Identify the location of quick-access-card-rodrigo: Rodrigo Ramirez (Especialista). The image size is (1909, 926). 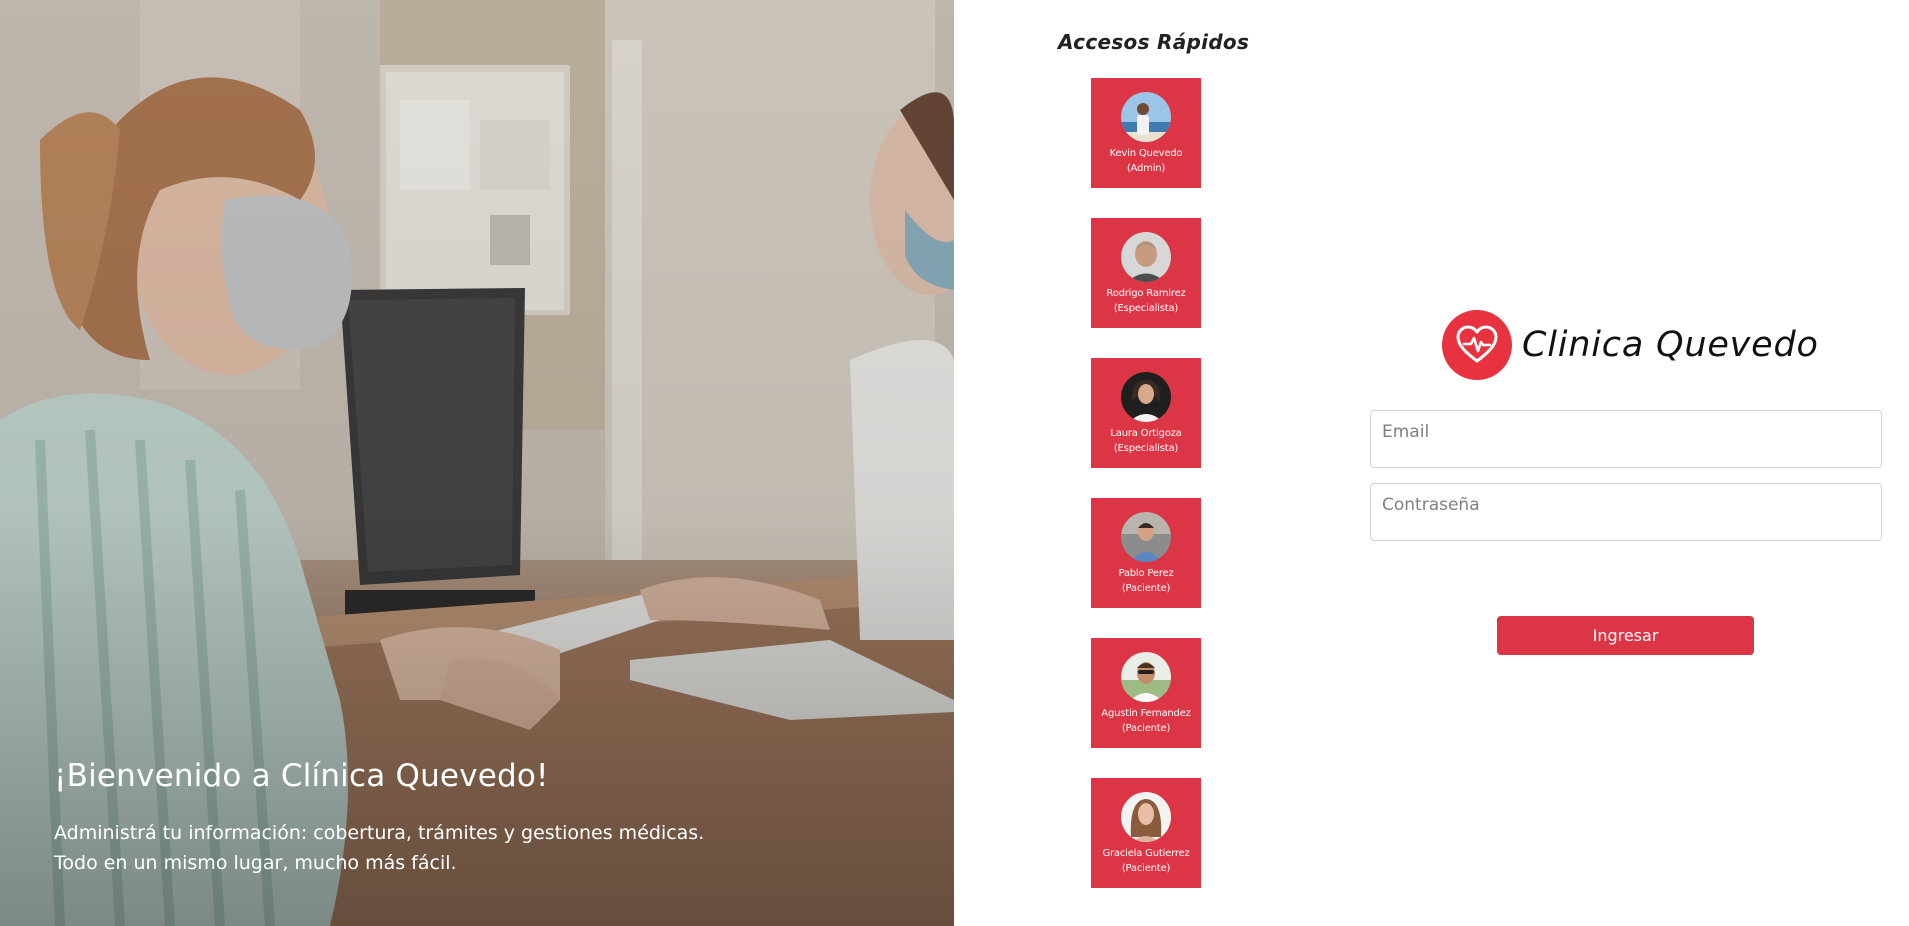
(1146, 273).